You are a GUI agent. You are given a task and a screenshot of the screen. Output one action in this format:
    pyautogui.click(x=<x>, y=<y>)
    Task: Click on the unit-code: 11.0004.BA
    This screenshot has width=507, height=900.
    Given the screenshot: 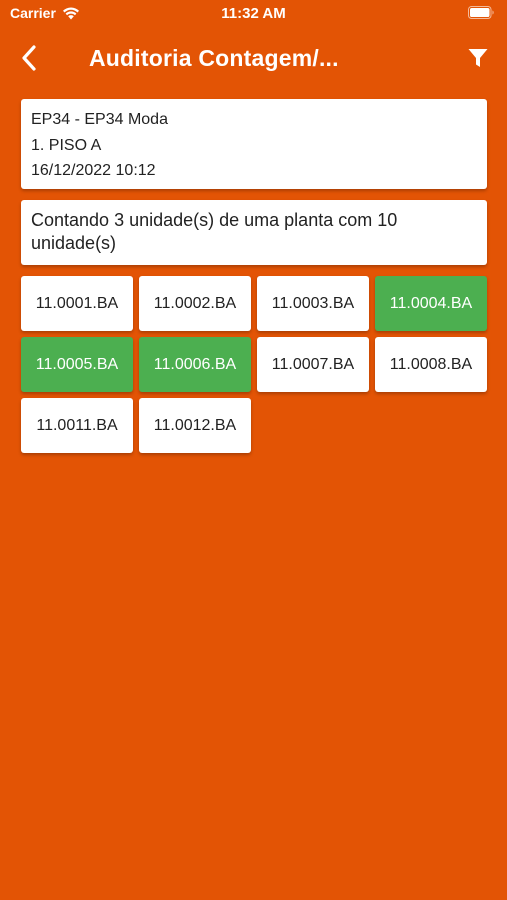 What is the action you would take?
    pyautogui.click(x=431, y=303)
    